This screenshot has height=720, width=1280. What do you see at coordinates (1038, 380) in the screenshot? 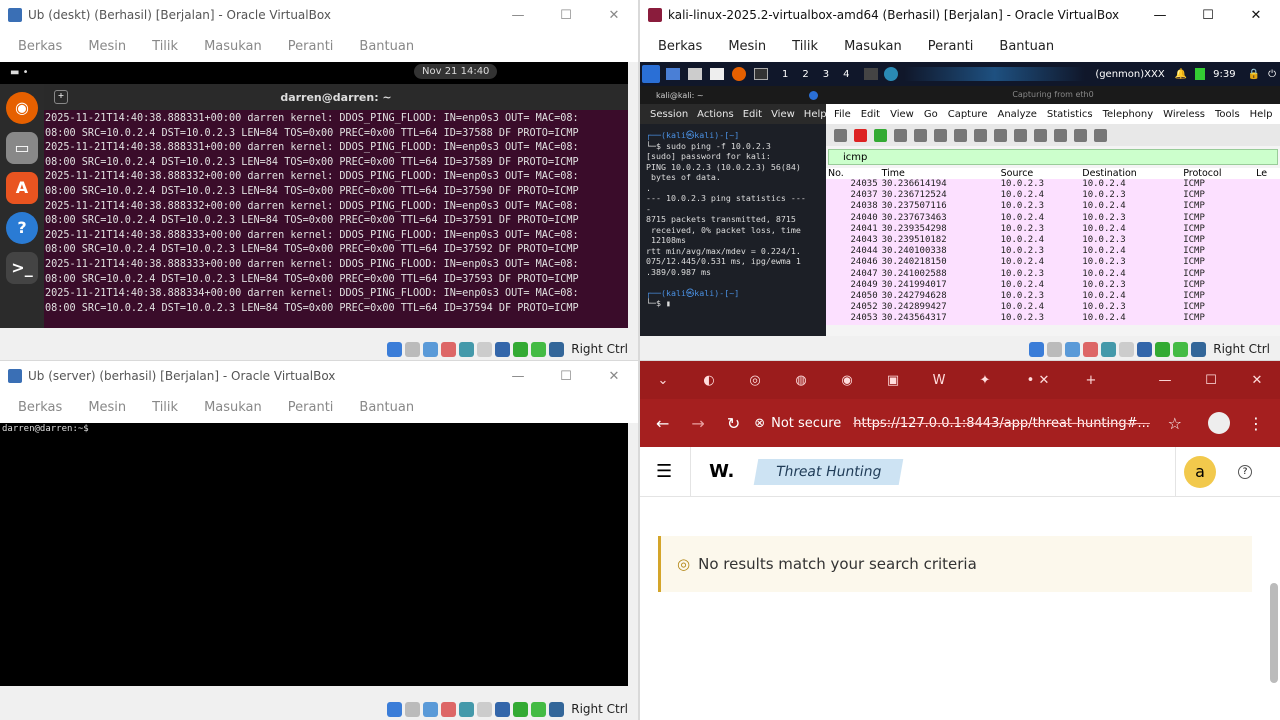
I see `tab-active: • ✕` at bounding box center [1038, 380].